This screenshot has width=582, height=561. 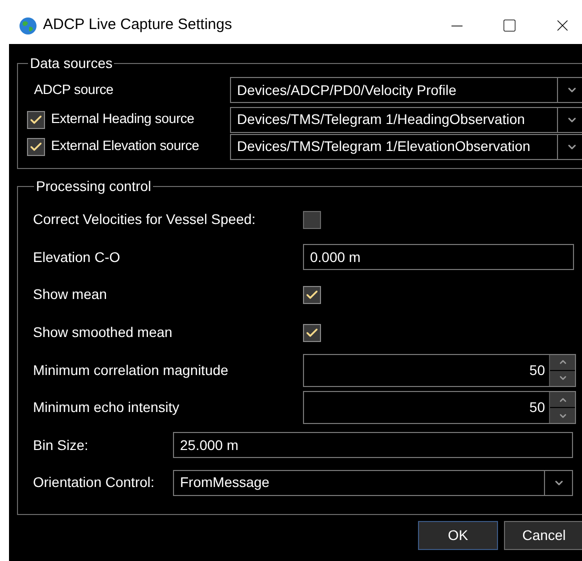 I want to click on field-label: Orientation Control:, so click(x=94, y=482).